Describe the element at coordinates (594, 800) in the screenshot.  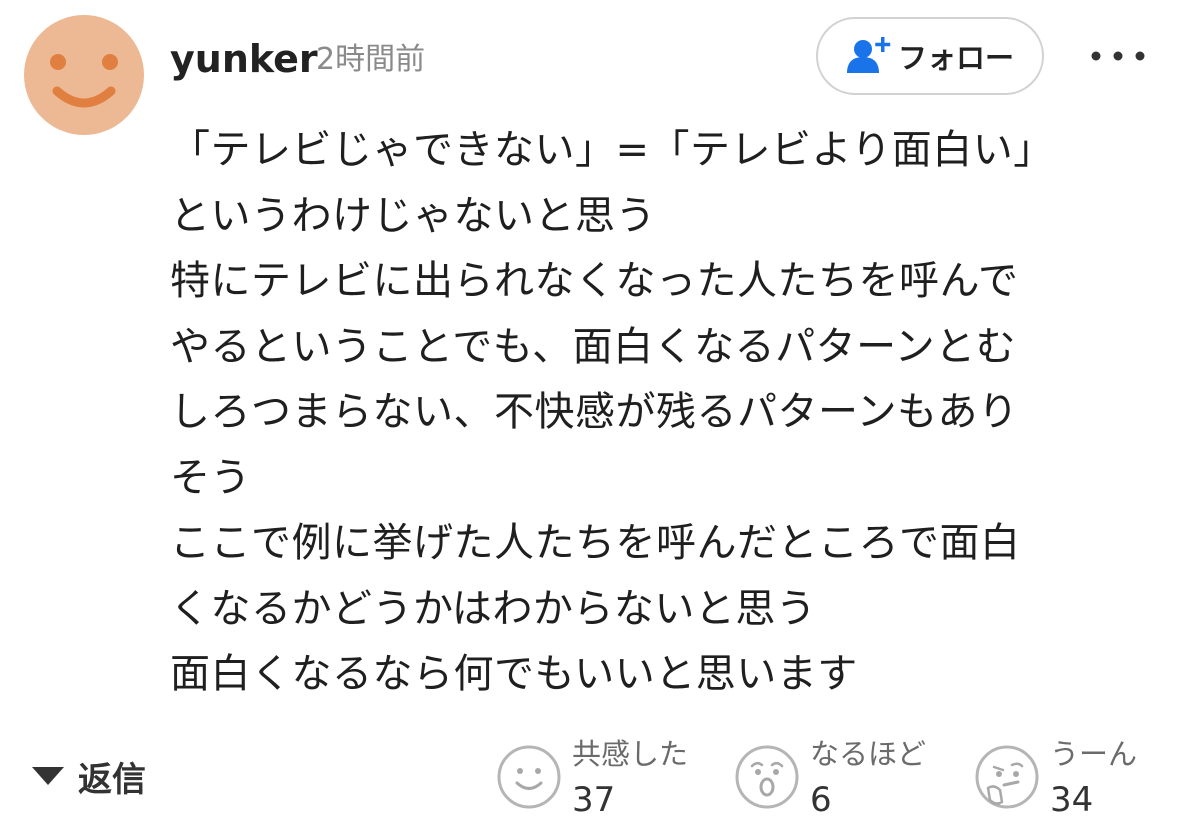
I see `reaction-count: 37` at that location.